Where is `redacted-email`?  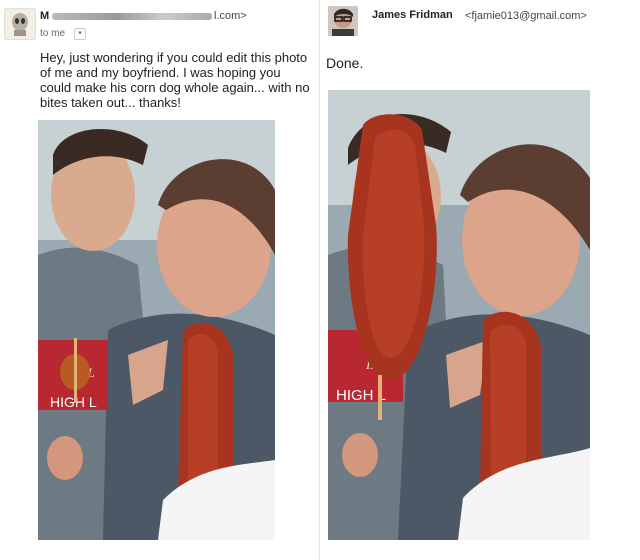
redacted-email is located at coordinates (132, 16).